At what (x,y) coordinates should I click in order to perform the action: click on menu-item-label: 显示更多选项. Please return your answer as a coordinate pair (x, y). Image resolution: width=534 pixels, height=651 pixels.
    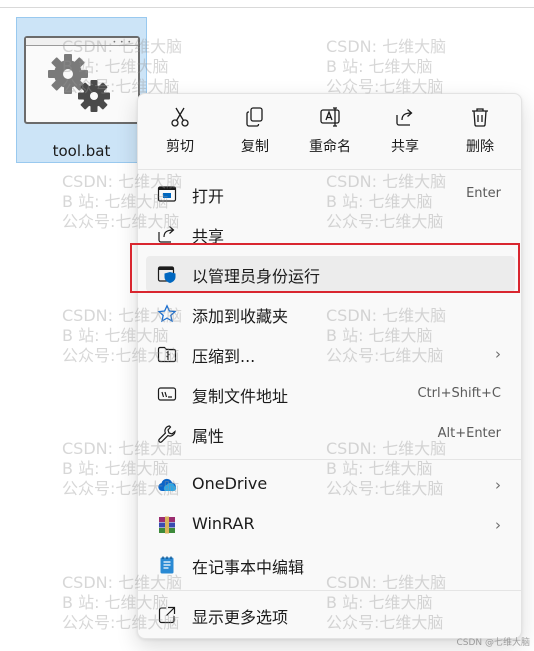
    Looking at the image, I should click on (240, 617).